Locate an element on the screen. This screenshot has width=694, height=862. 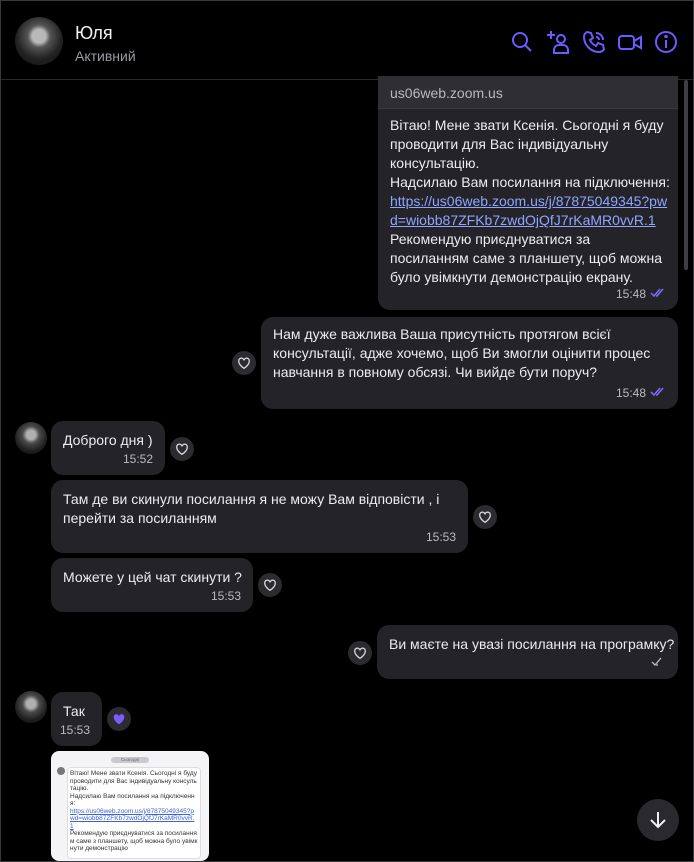
video-icon is located at coordinates (630, 42).